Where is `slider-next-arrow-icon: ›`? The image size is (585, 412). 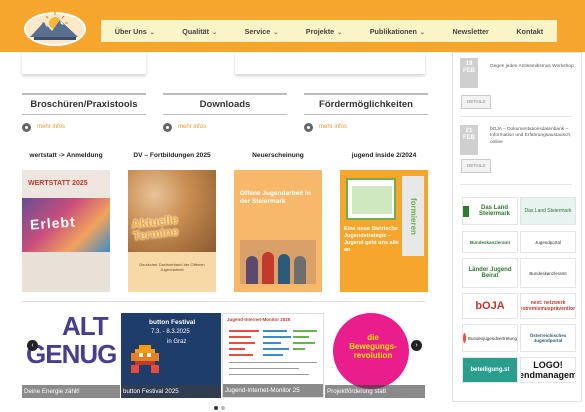 slider-next-arrow-icon: › is located at coordinates (416, 345).